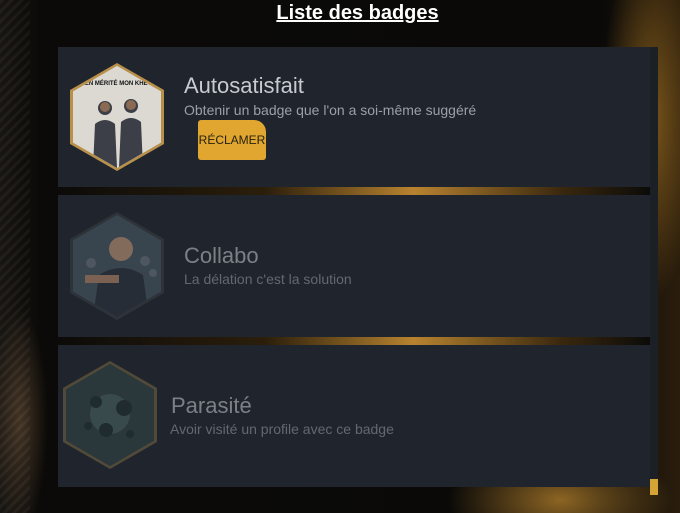 This screenshot has height=513, width=680. I want to click on badge-description: Avoir visité un profile avec ce badge, so click(282, 429).